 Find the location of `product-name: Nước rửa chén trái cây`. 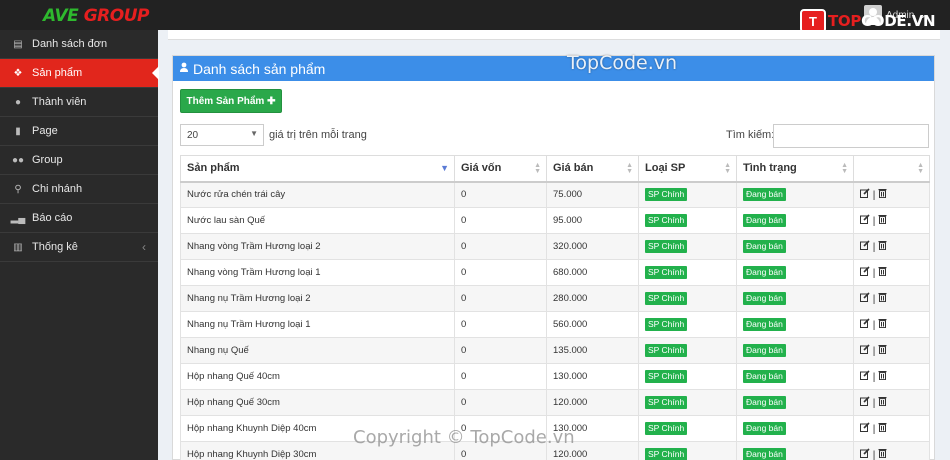

product-name: Nước rửa chén trái cây is located at coordinates (236, 195).